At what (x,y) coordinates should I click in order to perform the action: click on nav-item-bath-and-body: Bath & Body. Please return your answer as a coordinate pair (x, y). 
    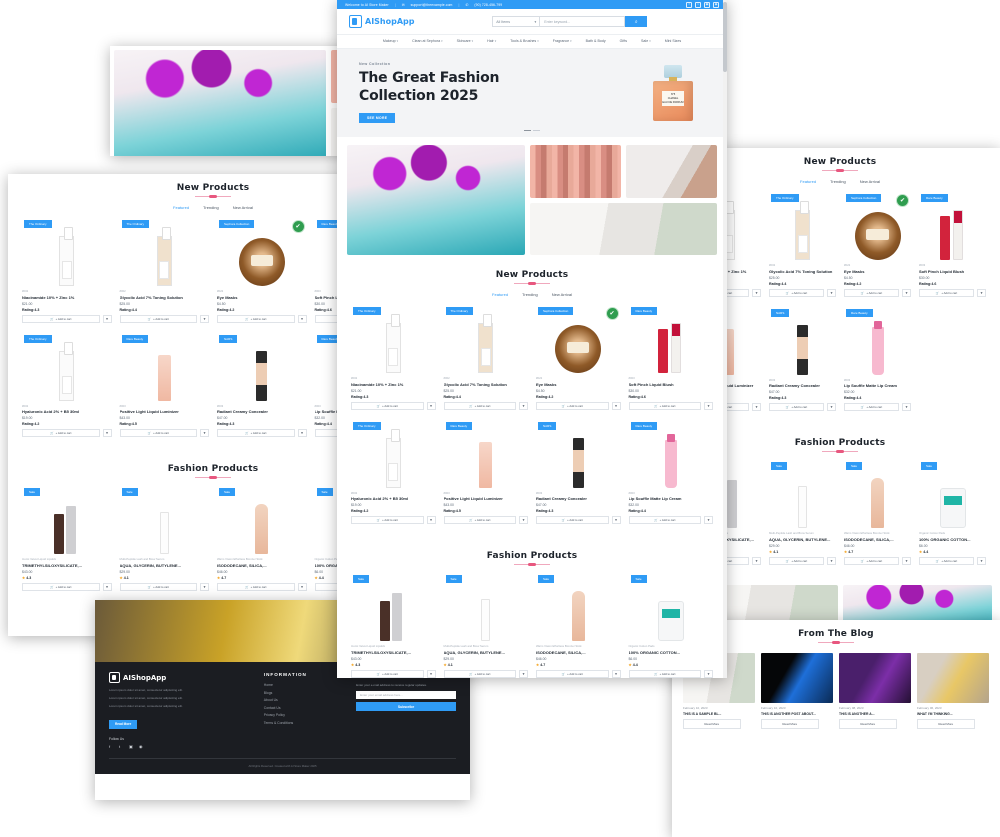
    Looking at the image, I should click on (596, 41).